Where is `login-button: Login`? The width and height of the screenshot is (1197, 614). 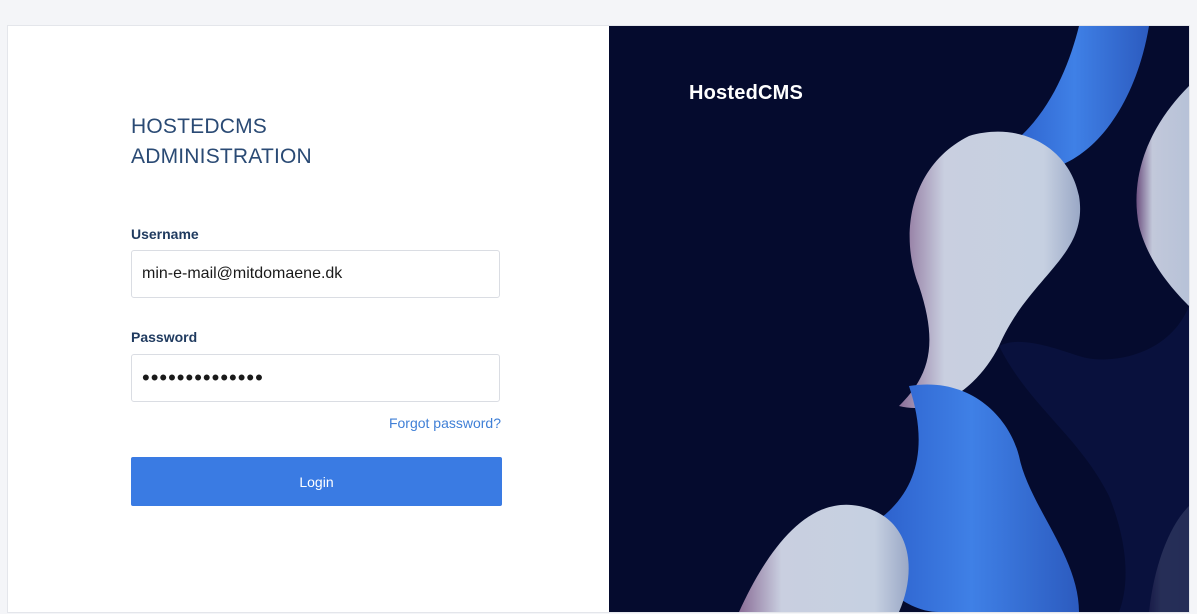 login-button: Login is located at coordinates (316, 481).